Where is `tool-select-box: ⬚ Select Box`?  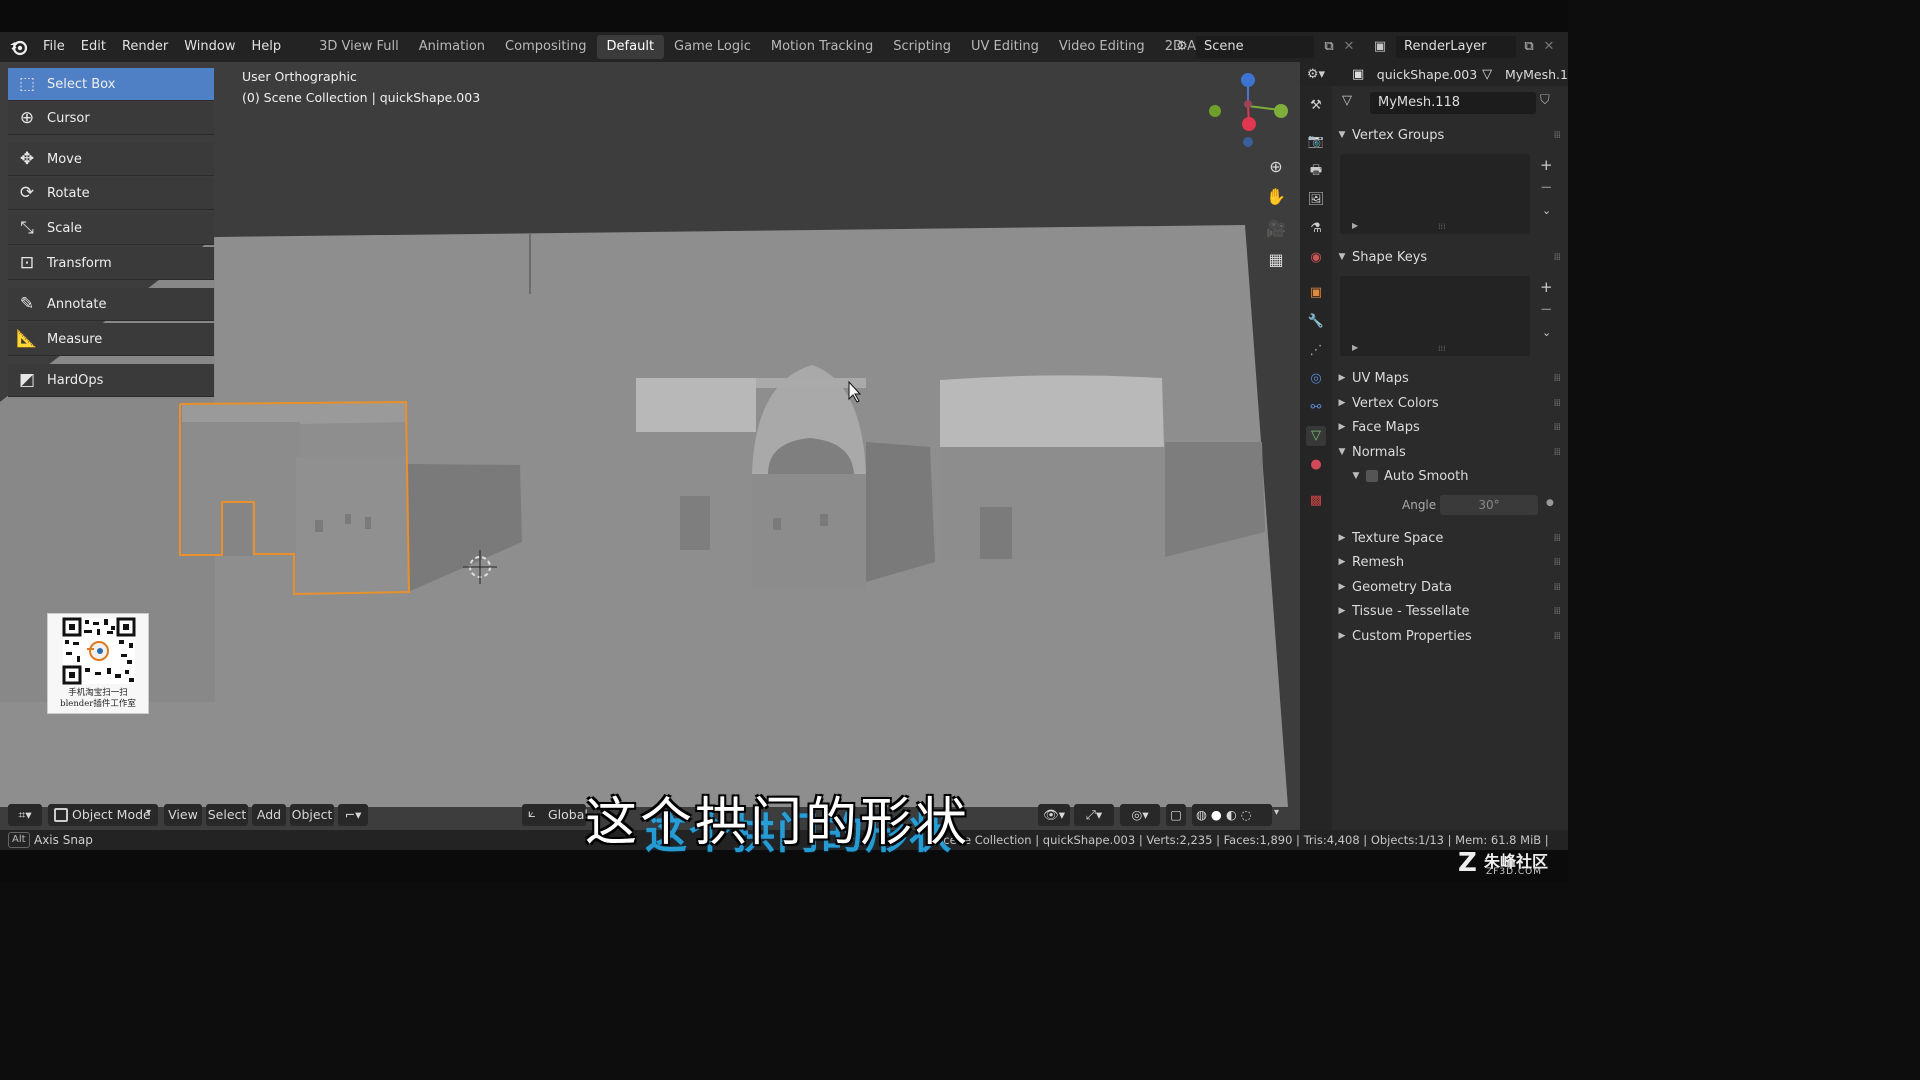 tool-select-box: ⬚ Select Box is located at coordinates (111, 84).